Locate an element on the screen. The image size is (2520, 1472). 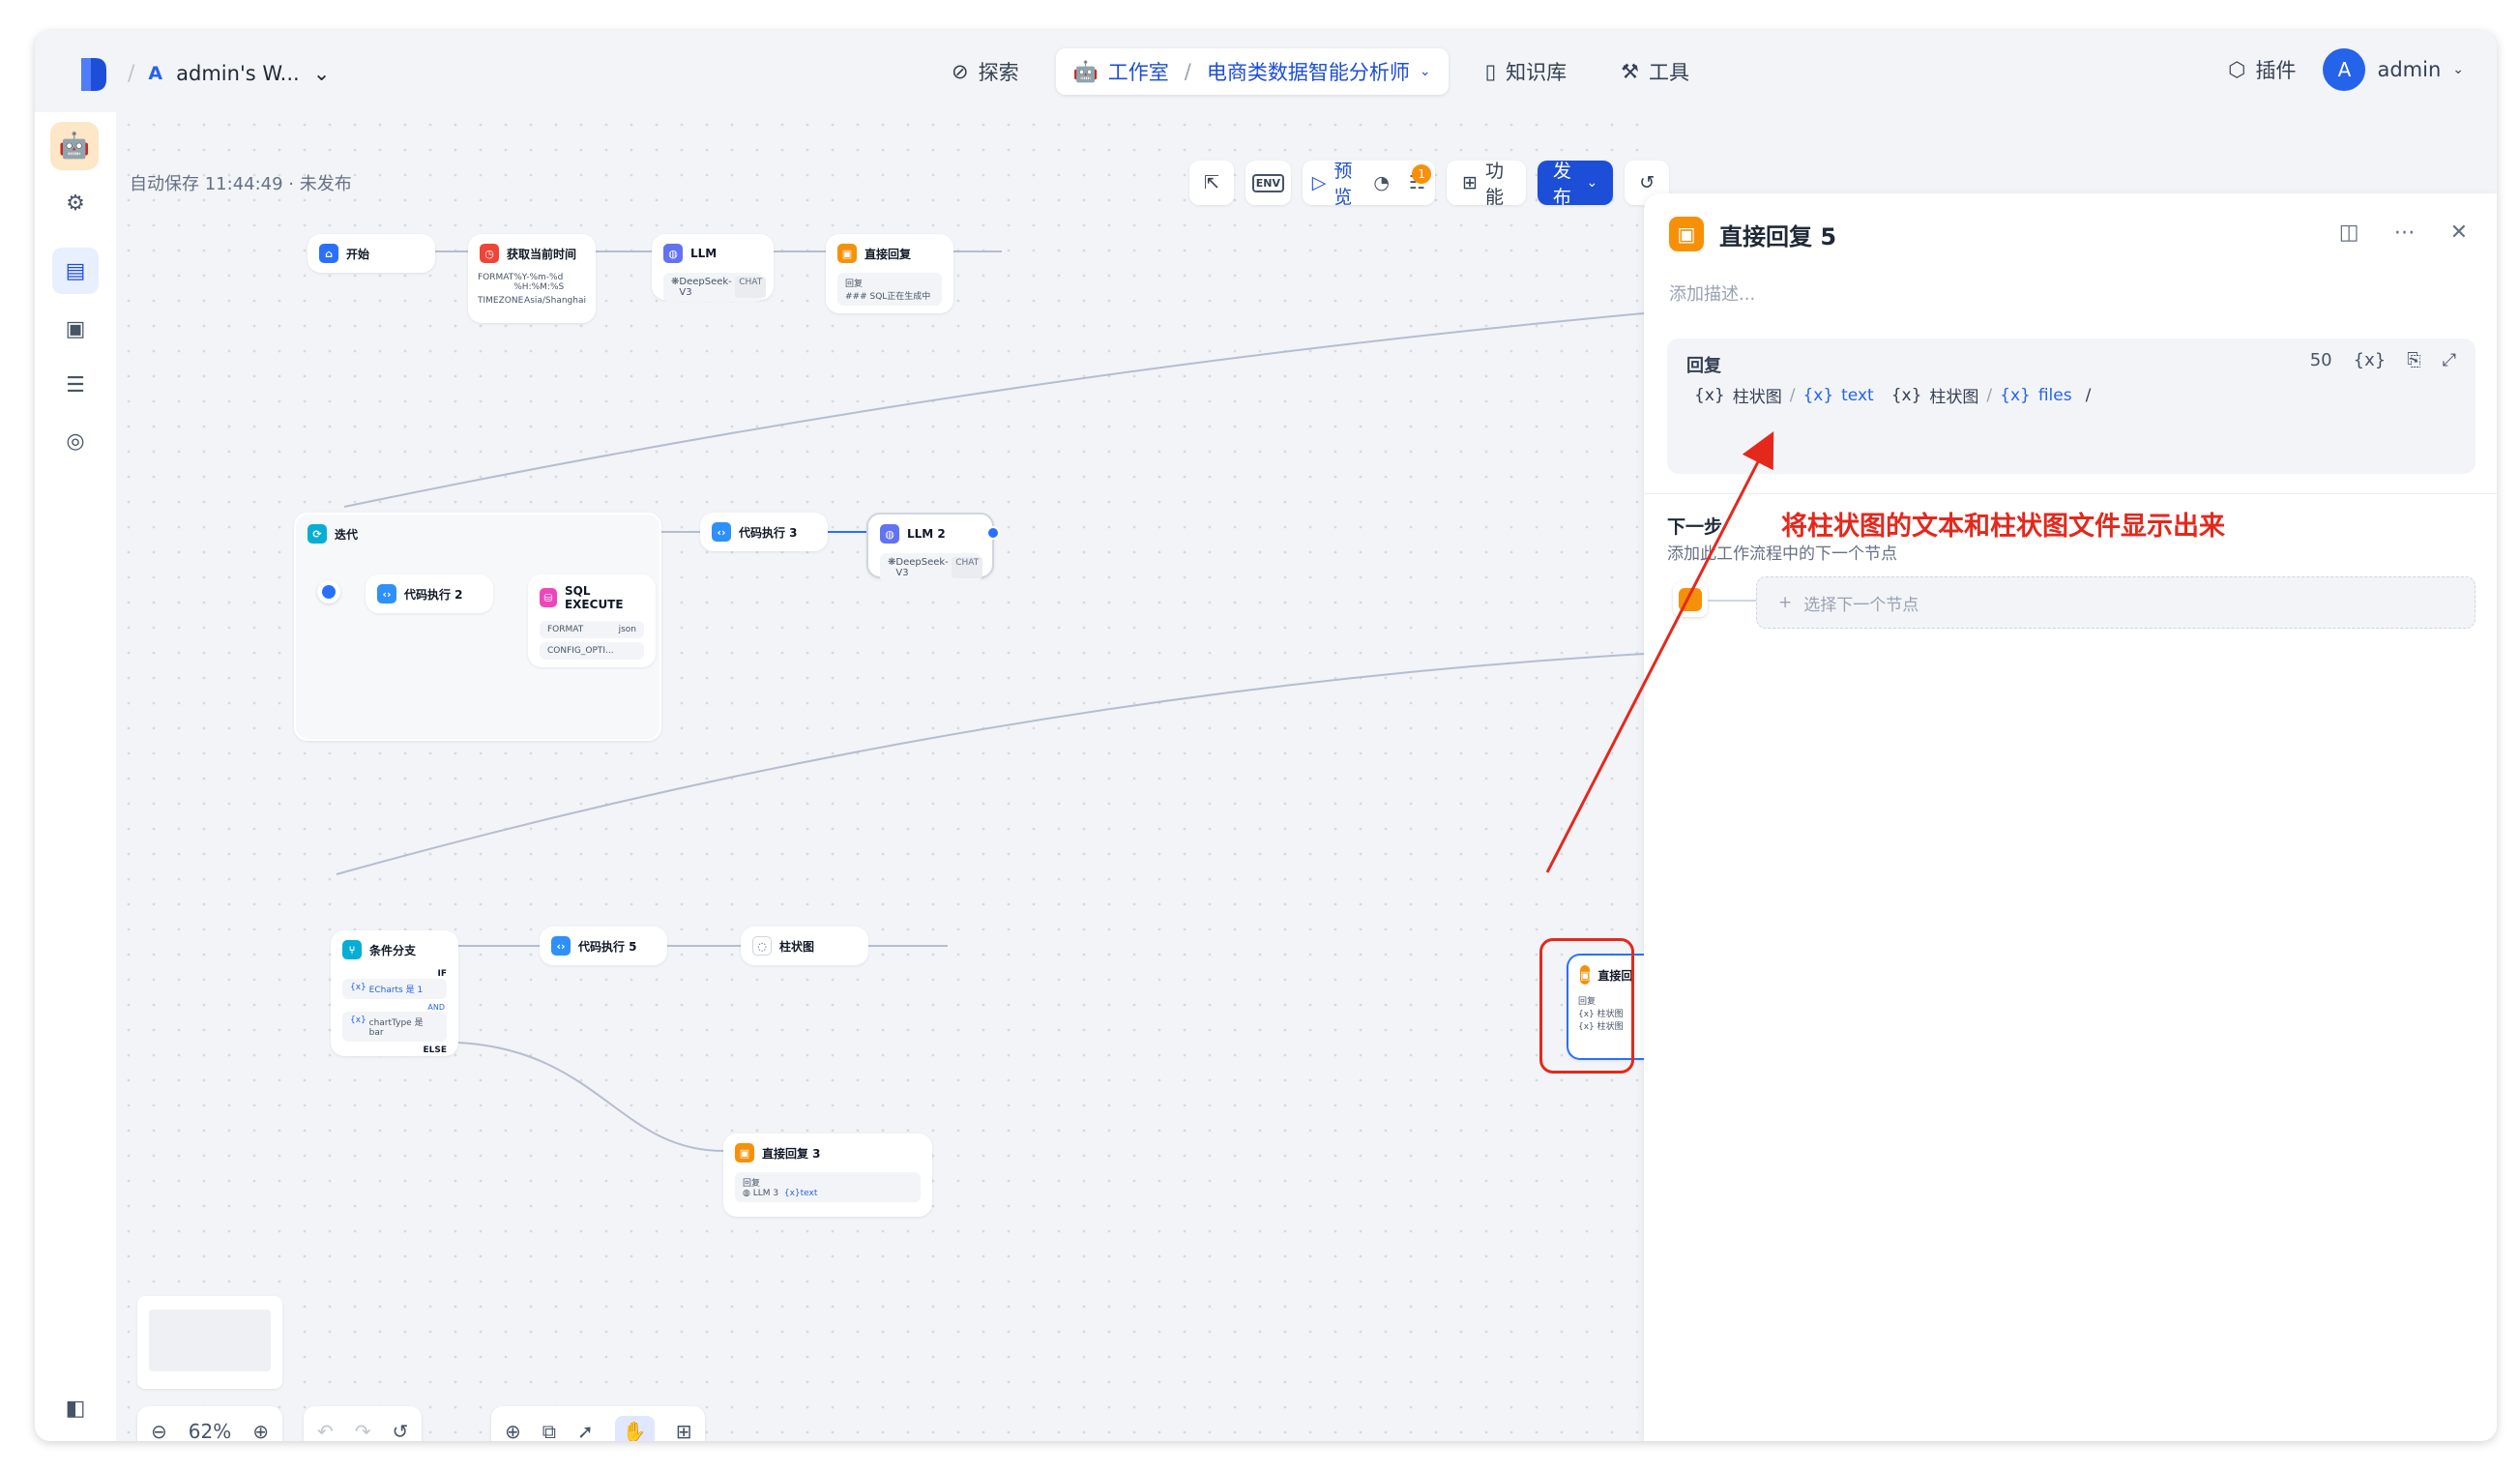
connector-line is located at coordinates (1732, 601).